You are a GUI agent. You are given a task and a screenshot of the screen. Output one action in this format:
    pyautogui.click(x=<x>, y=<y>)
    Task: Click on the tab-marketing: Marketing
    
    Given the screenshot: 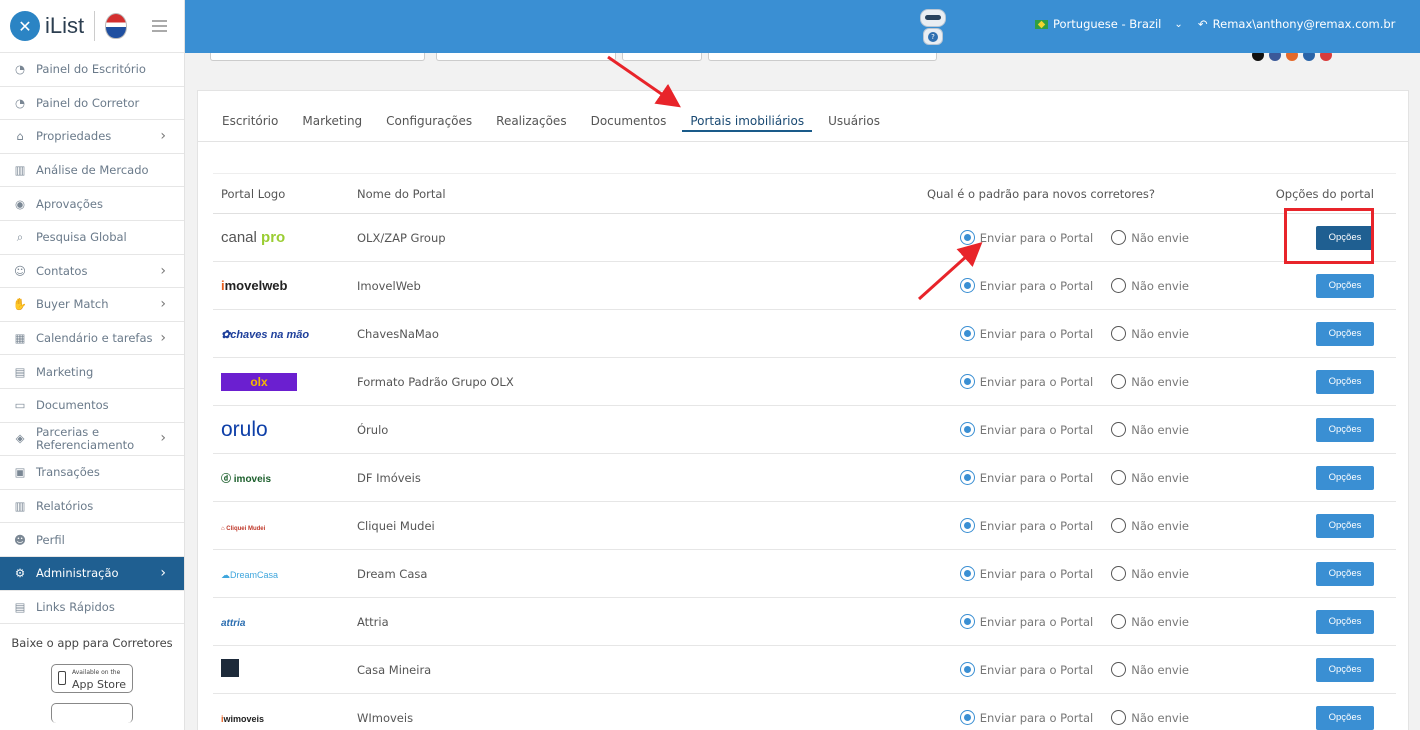 What is the action you would take?
    pyautogui.click(x=332, y=127)
    